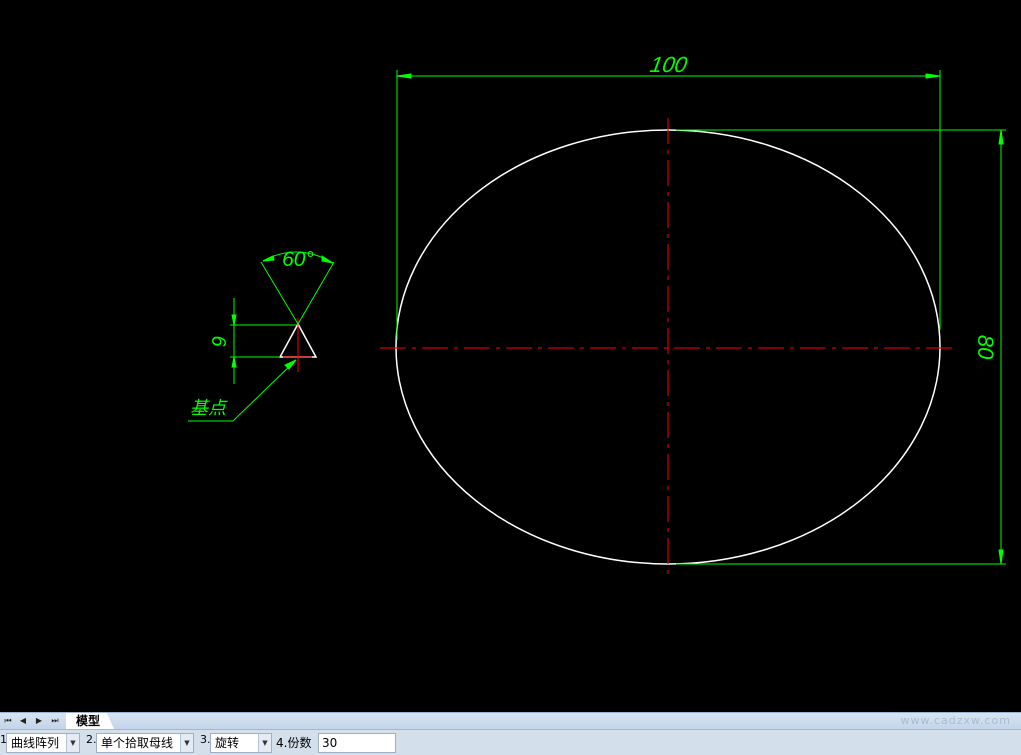  I want to click on rotate-mode-select: 旋转 ▼, so click(241, 743).